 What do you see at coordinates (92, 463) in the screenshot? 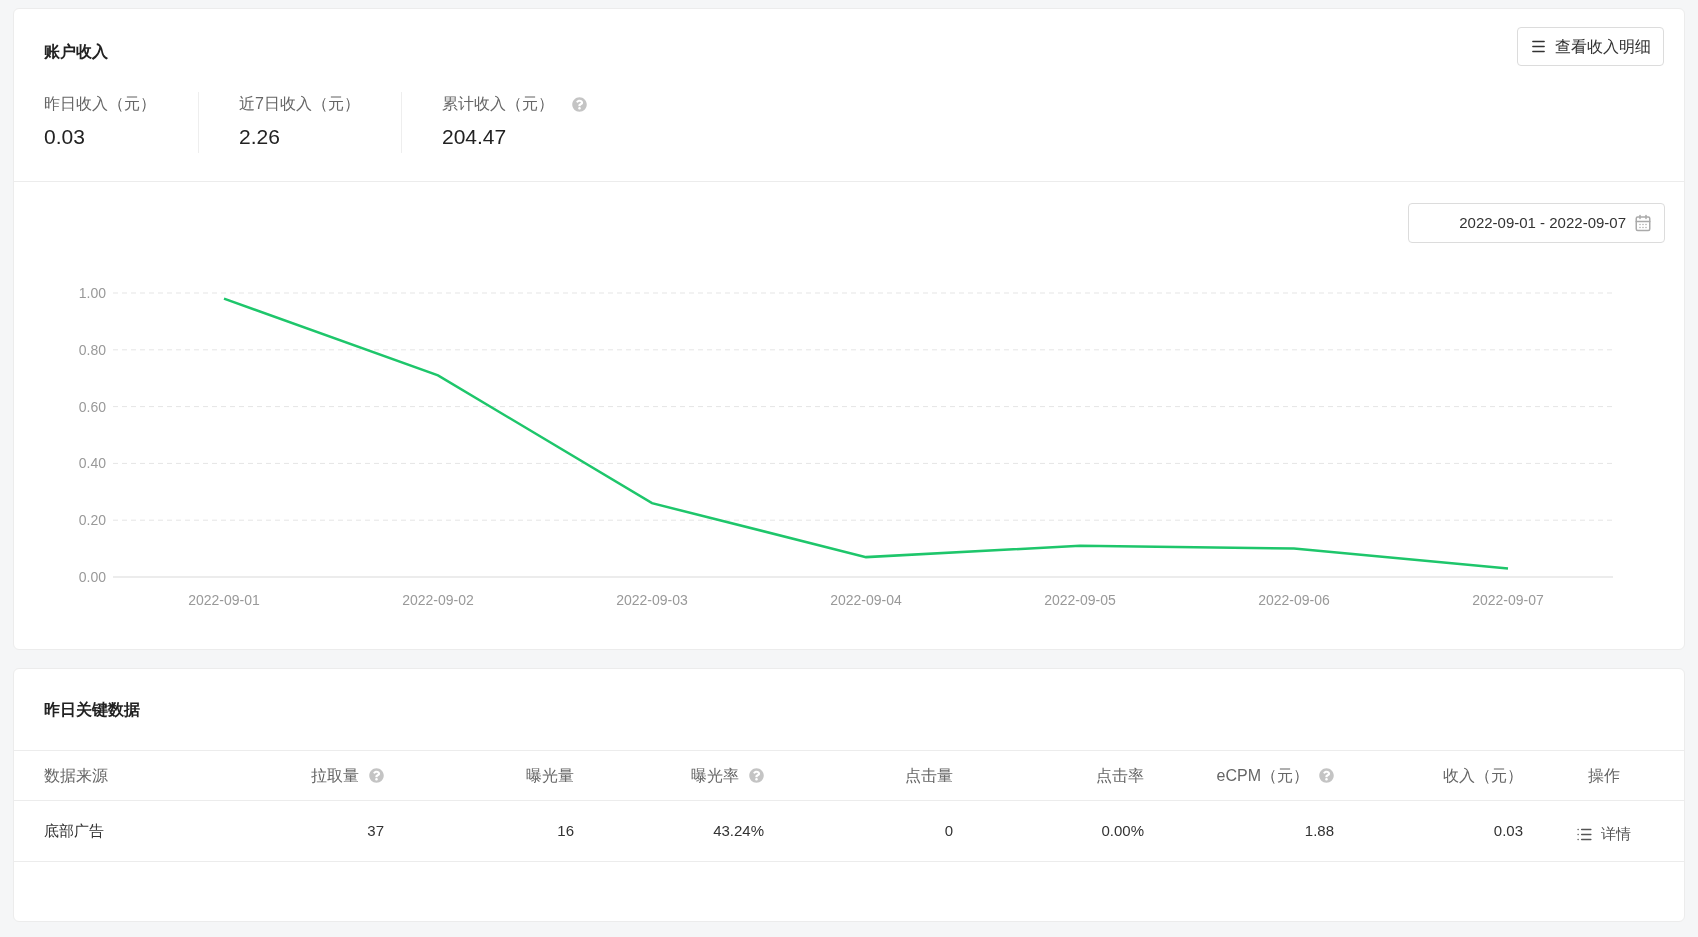
I see `y-tick-label: 0.40` at bounding box center [92, 463].